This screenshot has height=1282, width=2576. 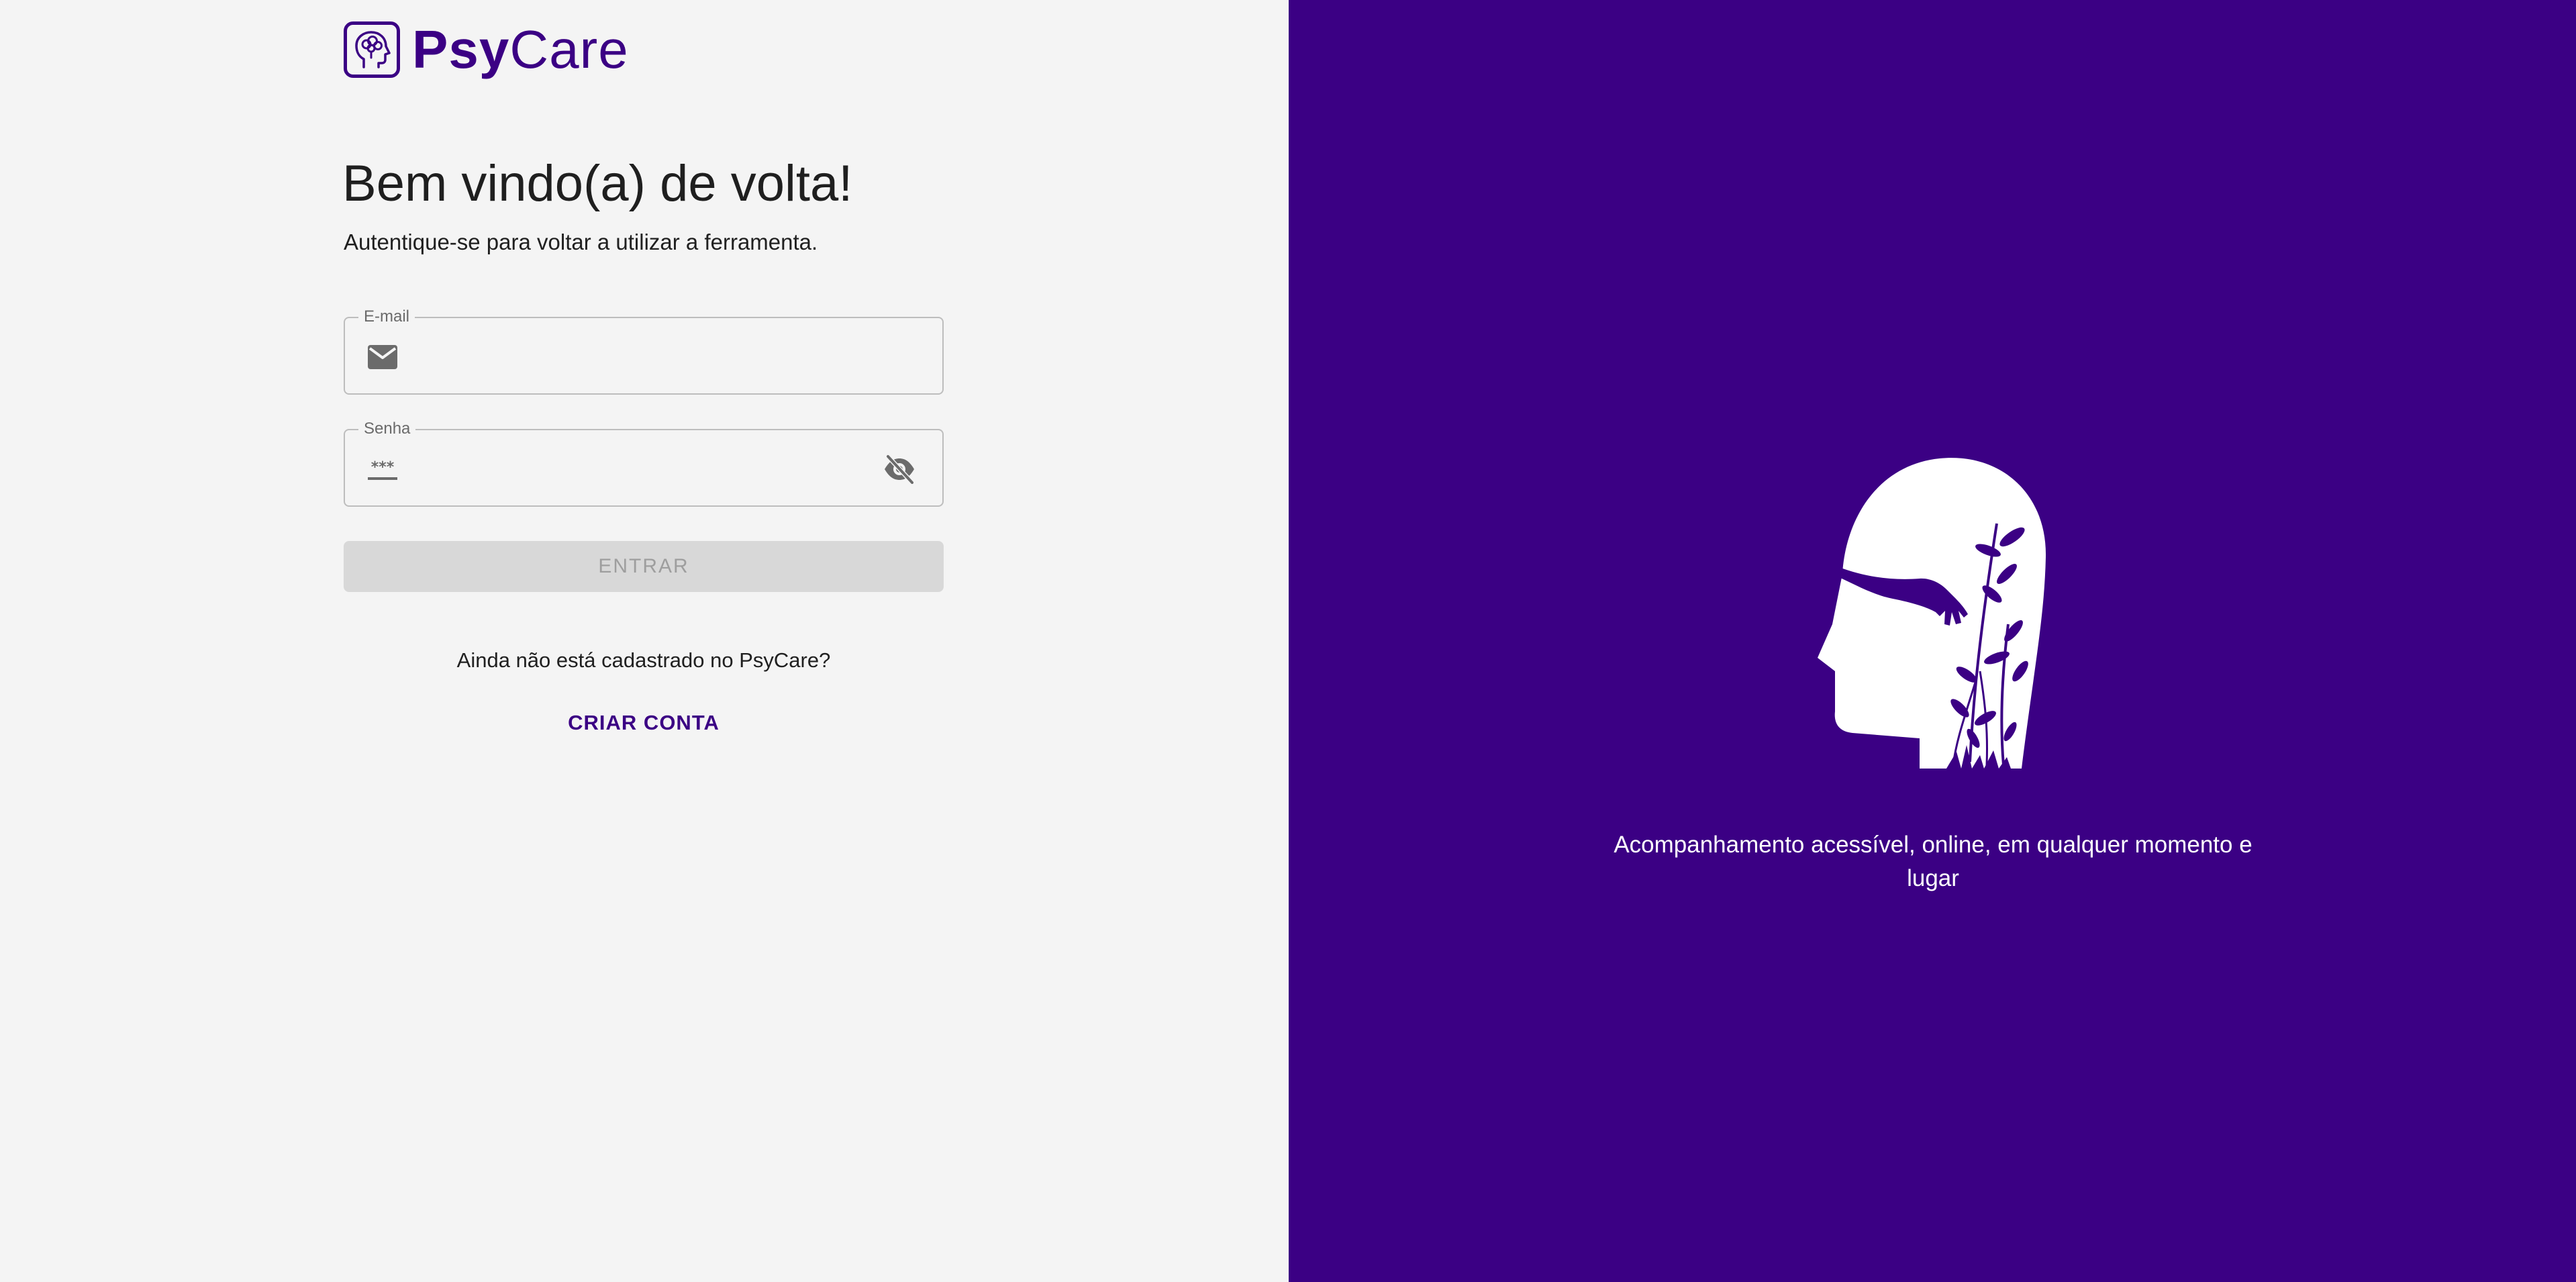 I want to click on login-button: ENTRAR, so click(x=644, y=566).